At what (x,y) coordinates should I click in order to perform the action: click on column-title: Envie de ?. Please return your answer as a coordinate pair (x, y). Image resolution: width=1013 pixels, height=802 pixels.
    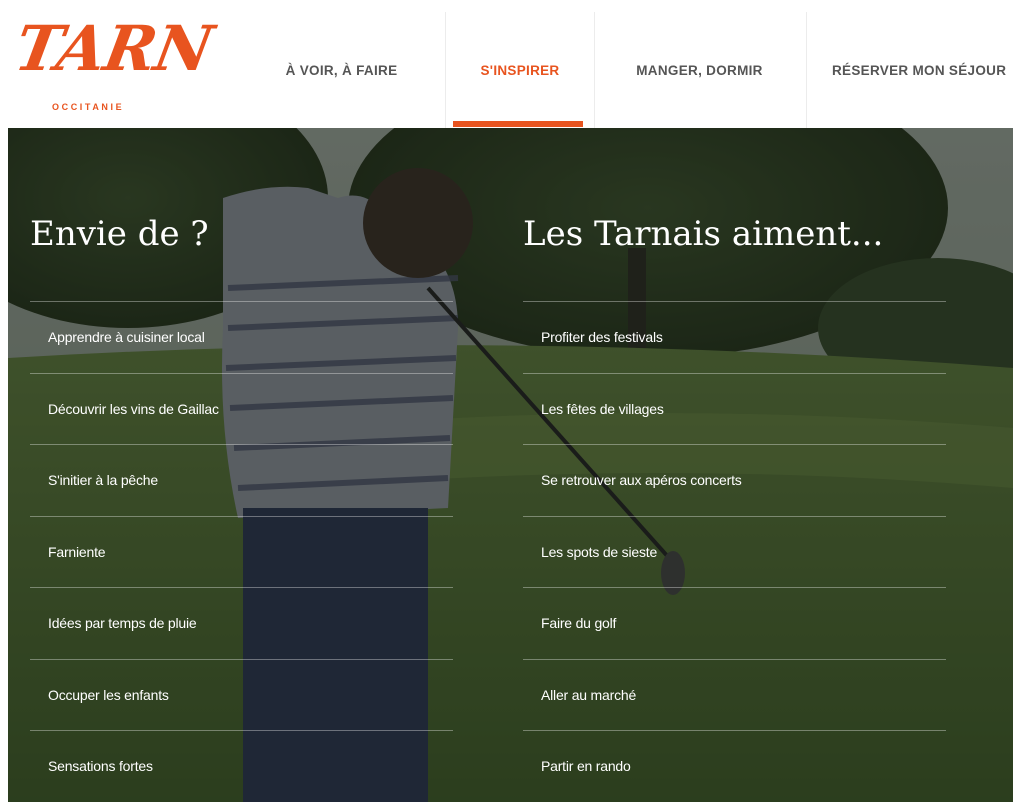
    Looking at the image, I should click on (119, 234).